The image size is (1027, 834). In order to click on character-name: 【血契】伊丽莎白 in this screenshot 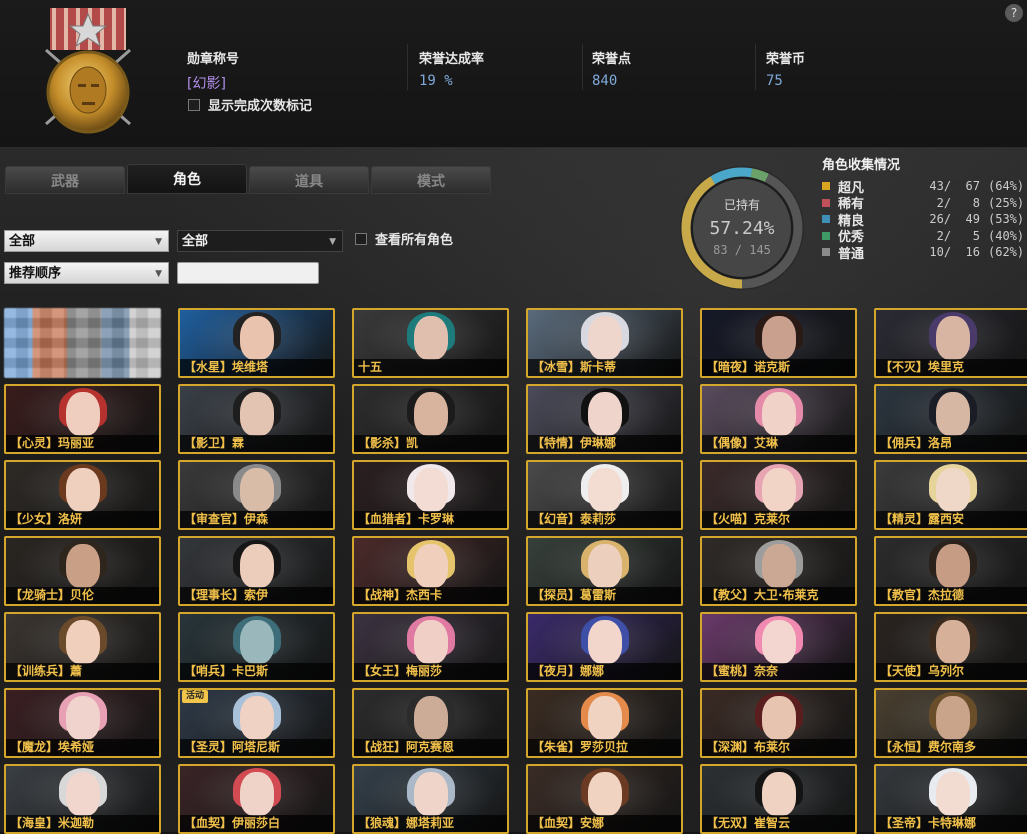, I will do `click(256, 823)`.